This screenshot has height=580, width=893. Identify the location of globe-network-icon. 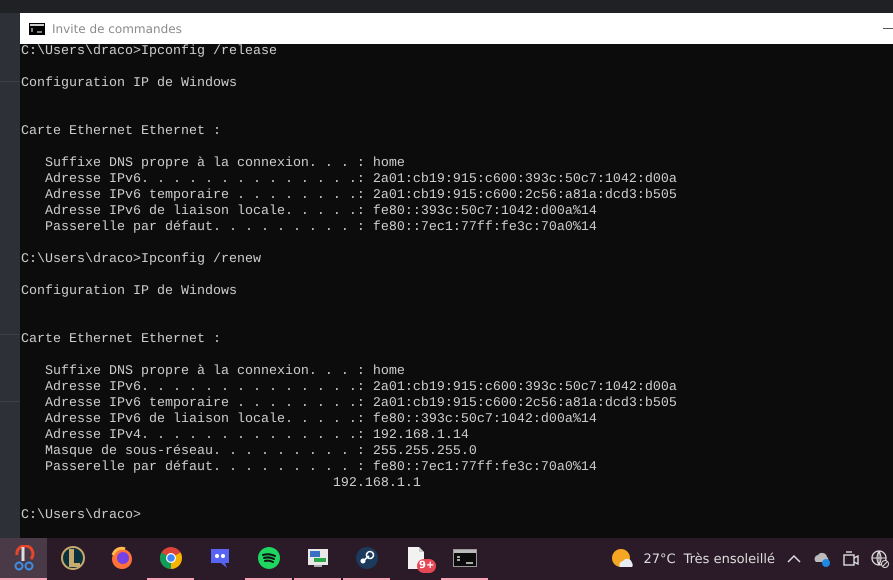
(880, 559).